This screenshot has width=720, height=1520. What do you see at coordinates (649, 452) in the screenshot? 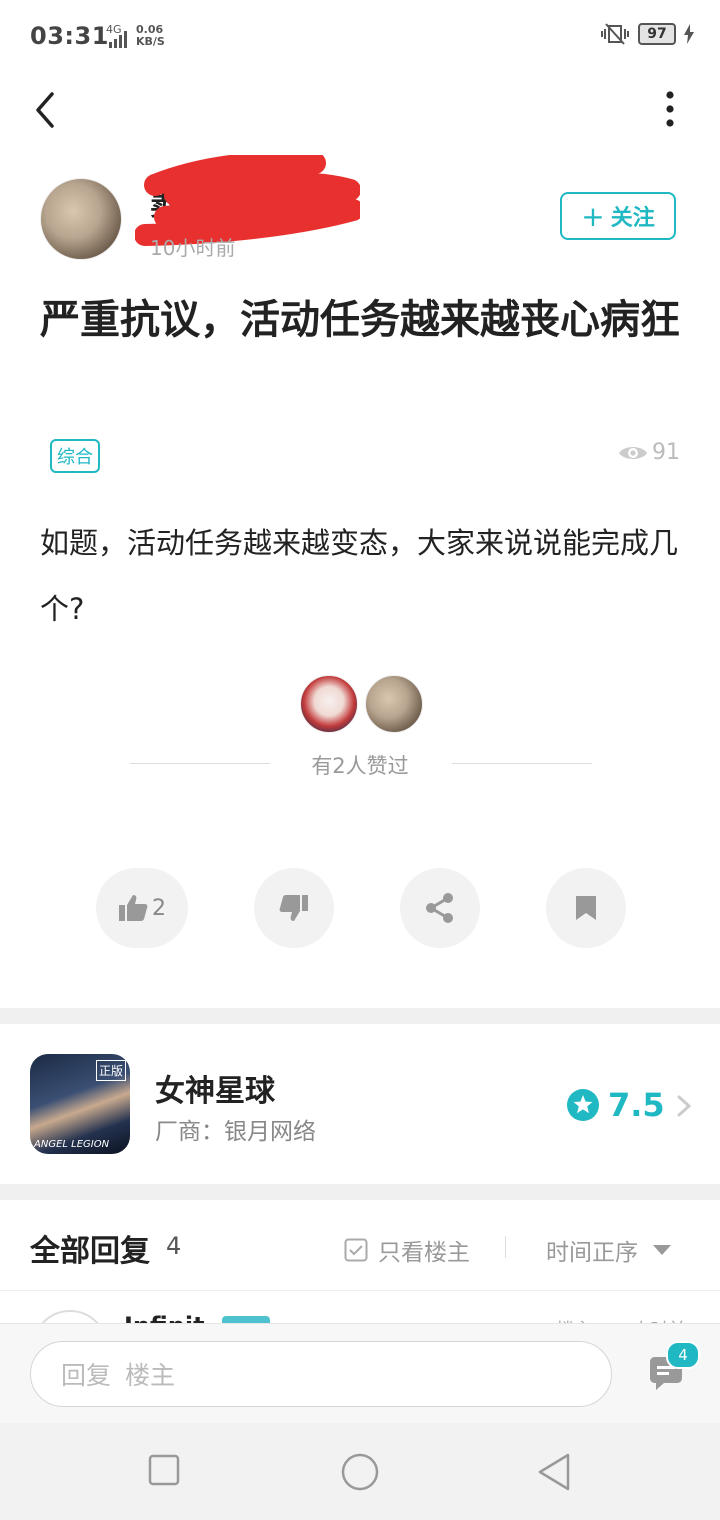
I see `view-count: 91` at bounding box center [649, 452].